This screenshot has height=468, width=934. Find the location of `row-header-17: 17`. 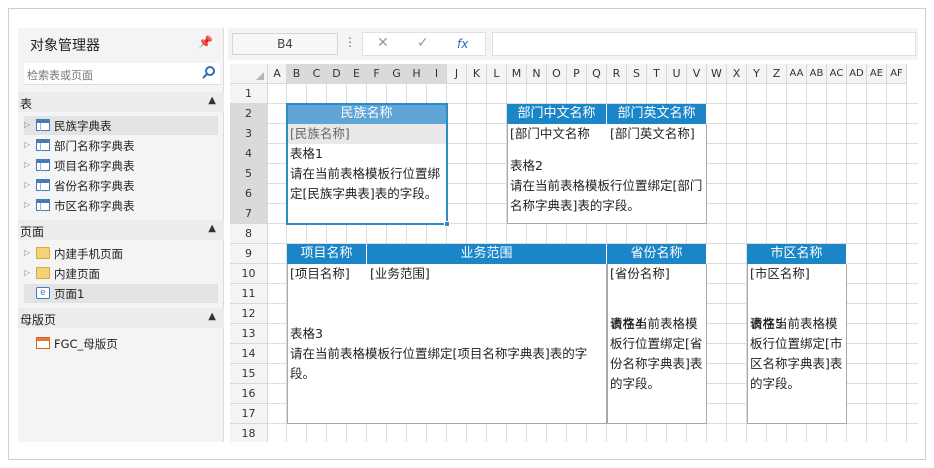

row-header-17: 17 is located at coordinates (249, 414).